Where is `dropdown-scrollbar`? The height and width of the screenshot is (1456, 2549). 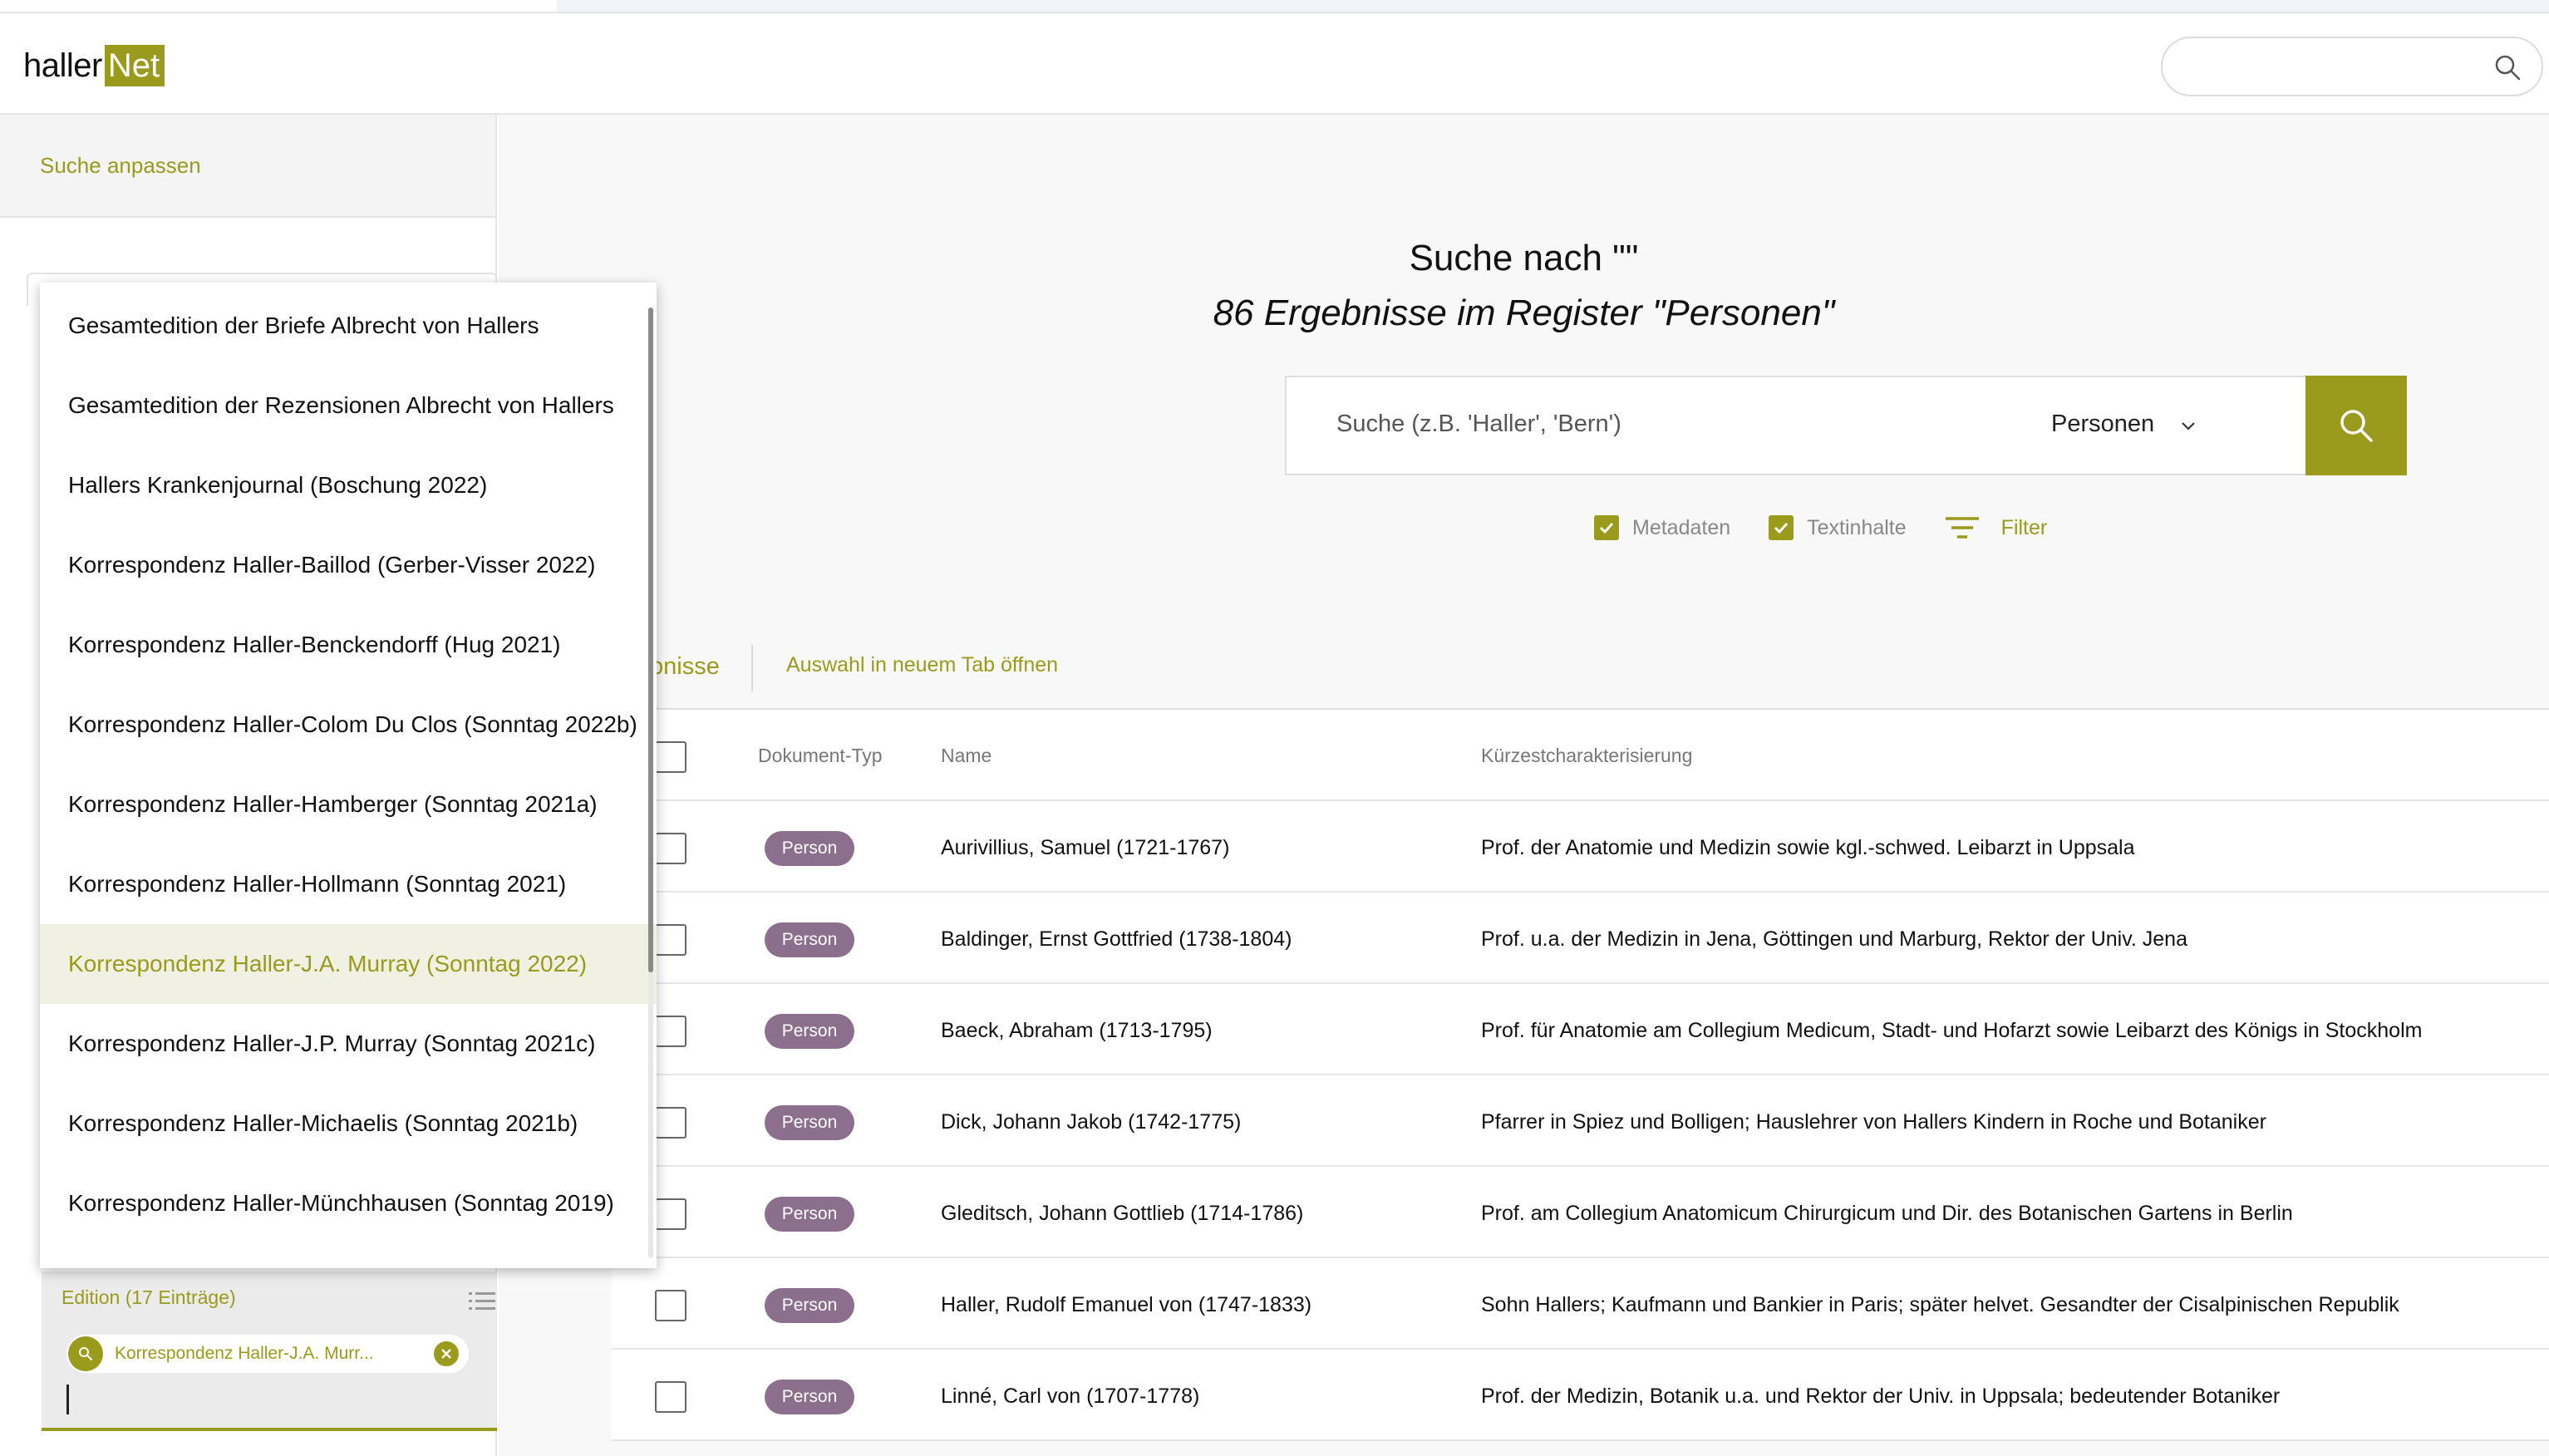 dropdown-scrollbar is located at coordinates (650, 782).